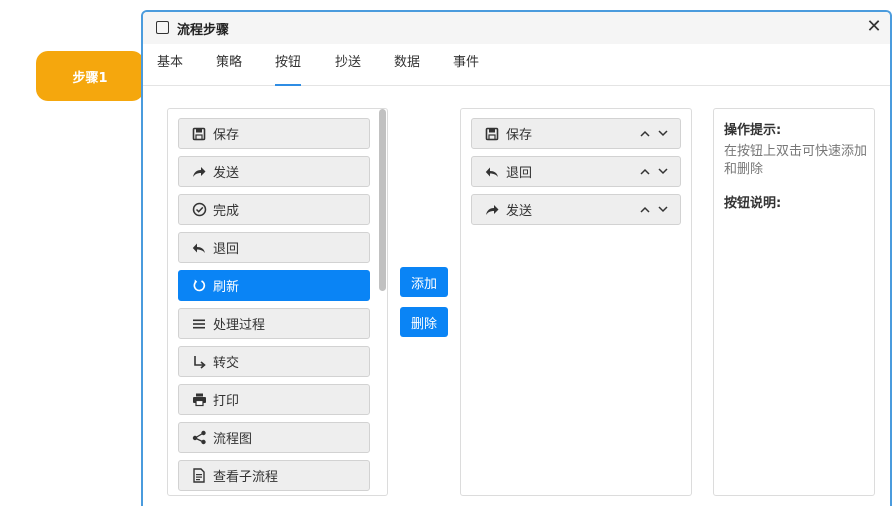  What do you see at coordinates (274, 361) in the screenshot?
I see `available-button-transfer: 转交` at bounding box center [274, 361].